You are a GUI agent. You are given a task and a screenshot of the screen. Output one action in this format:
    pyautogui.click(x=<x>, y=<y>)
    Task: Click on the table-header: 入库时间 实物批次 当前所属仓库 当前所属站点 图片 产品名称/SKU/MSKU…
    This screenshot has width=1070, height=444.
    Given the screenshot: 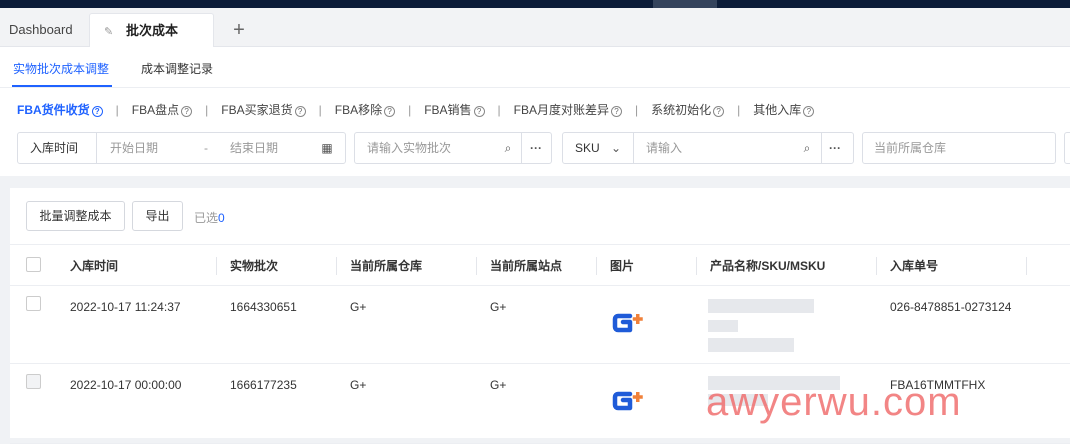 What is the action you would take?
    pyautogui.click(x=540, y=265)
    